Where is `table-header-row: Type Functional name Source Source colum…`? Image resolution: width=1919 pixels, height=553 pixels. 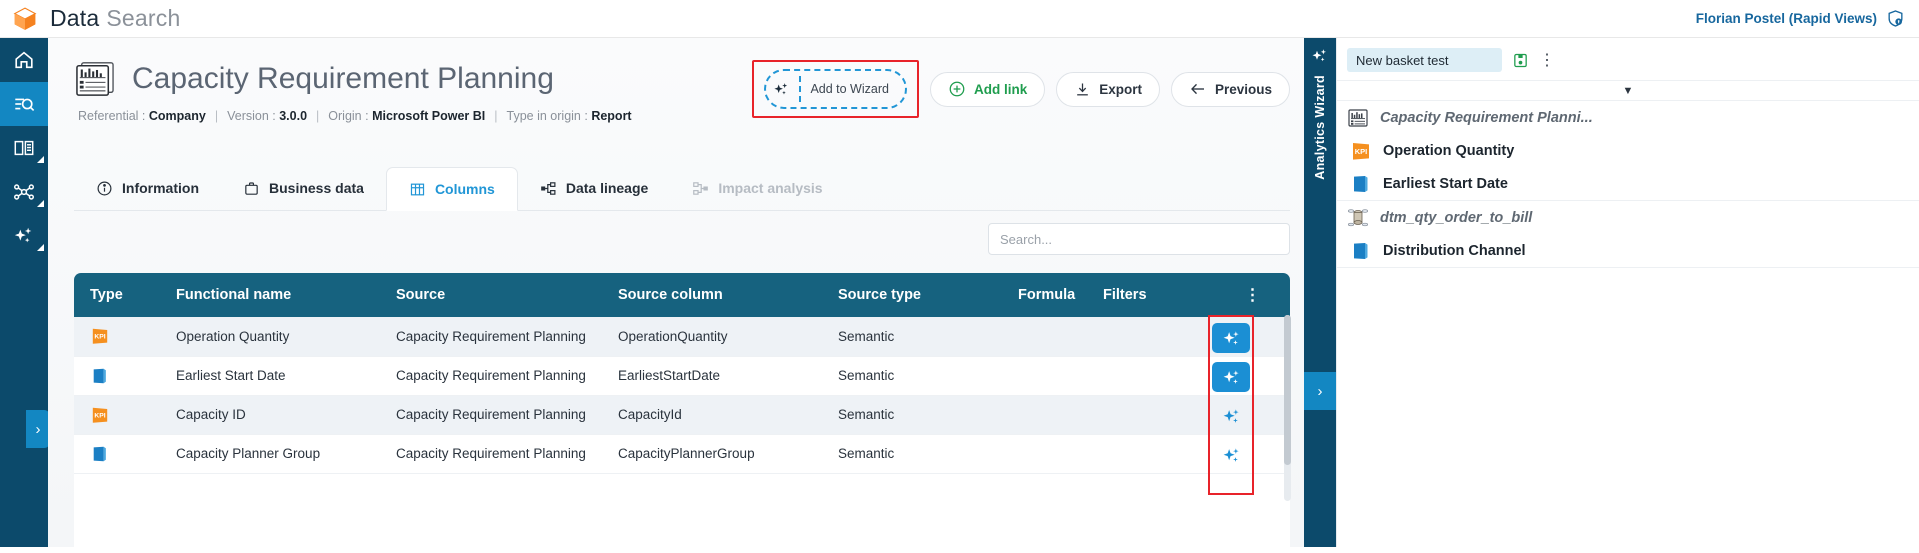 table-header-row: Type Functional name Source Source colum… is located at coordinates (682, 295).